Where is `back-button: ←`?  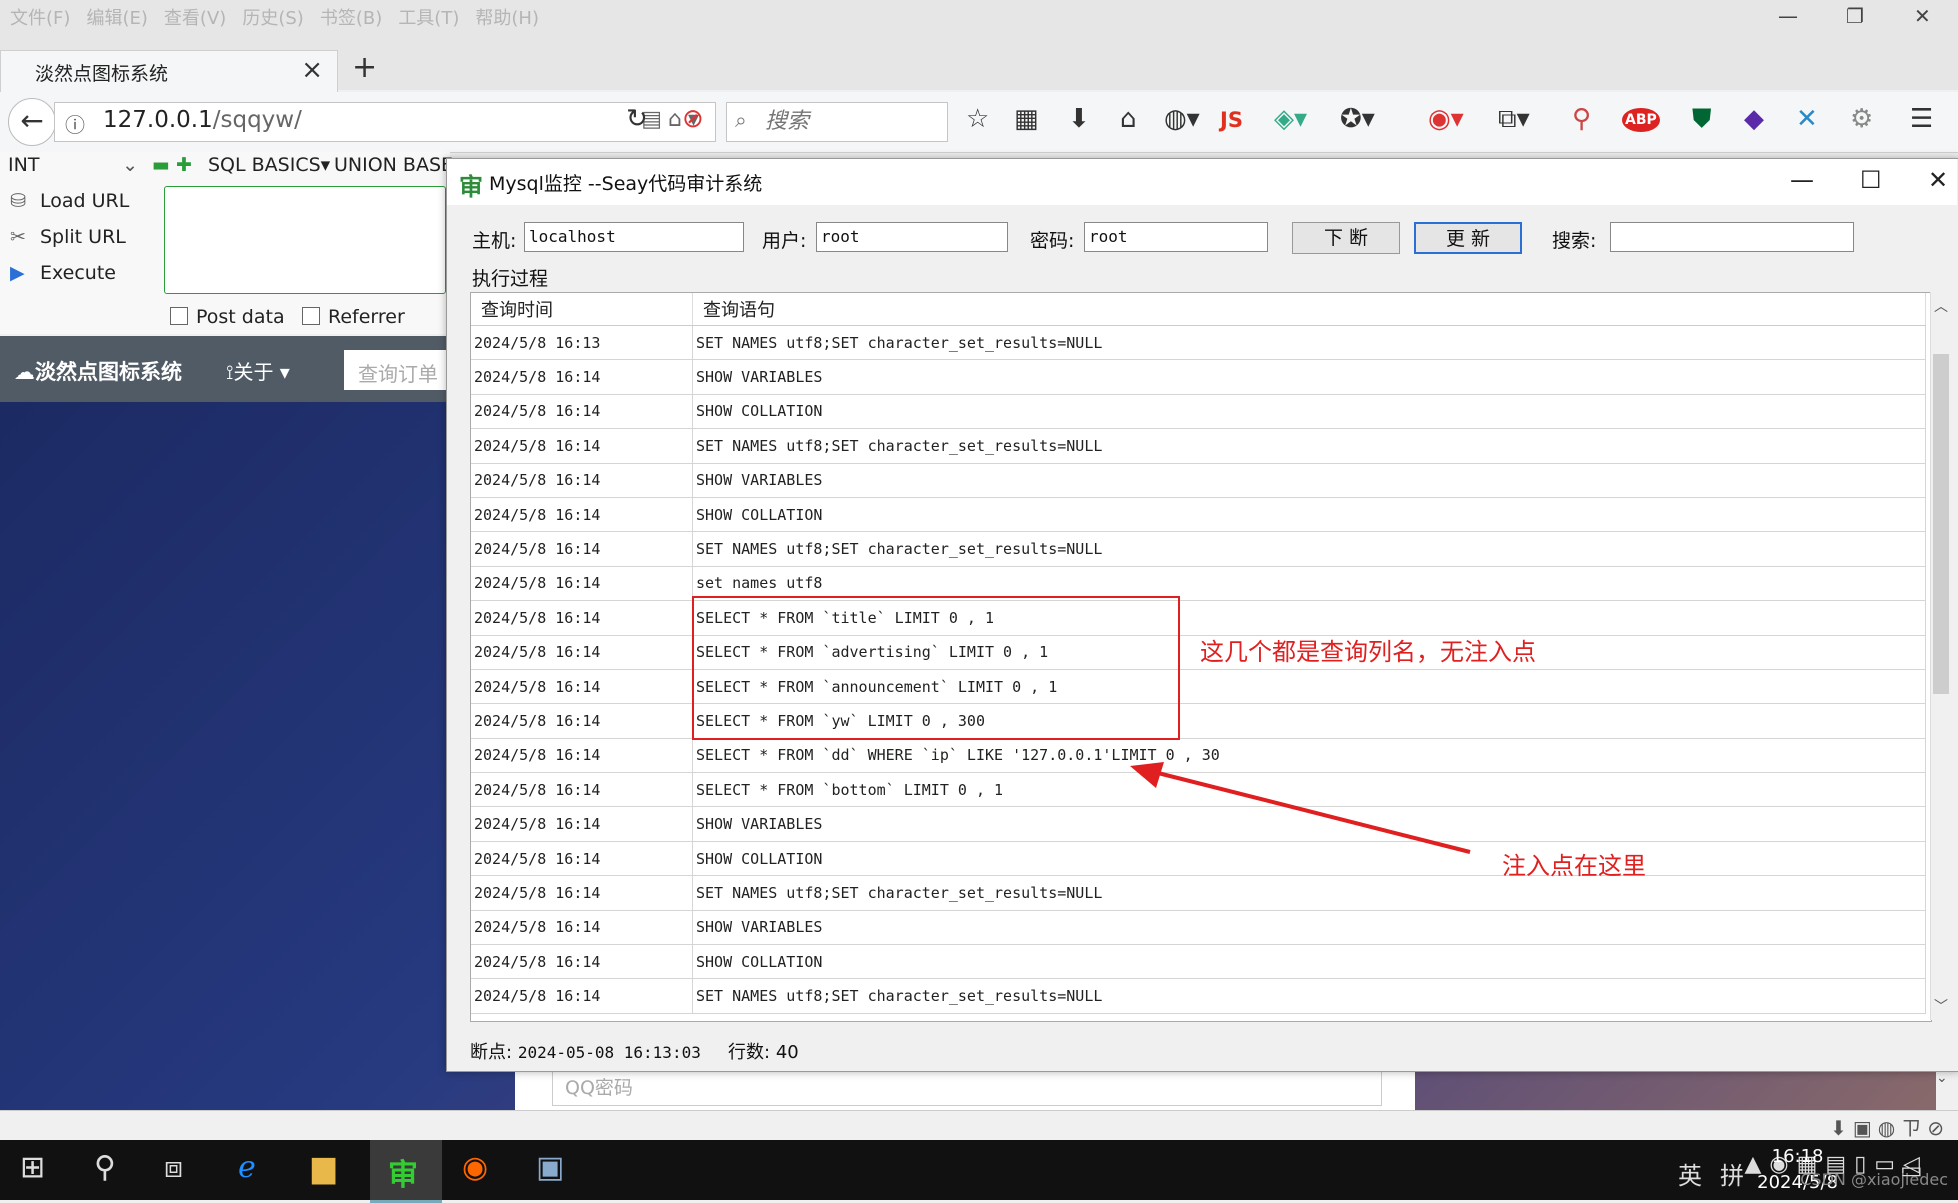 back-button: ← is located at coordinates (32, 122).